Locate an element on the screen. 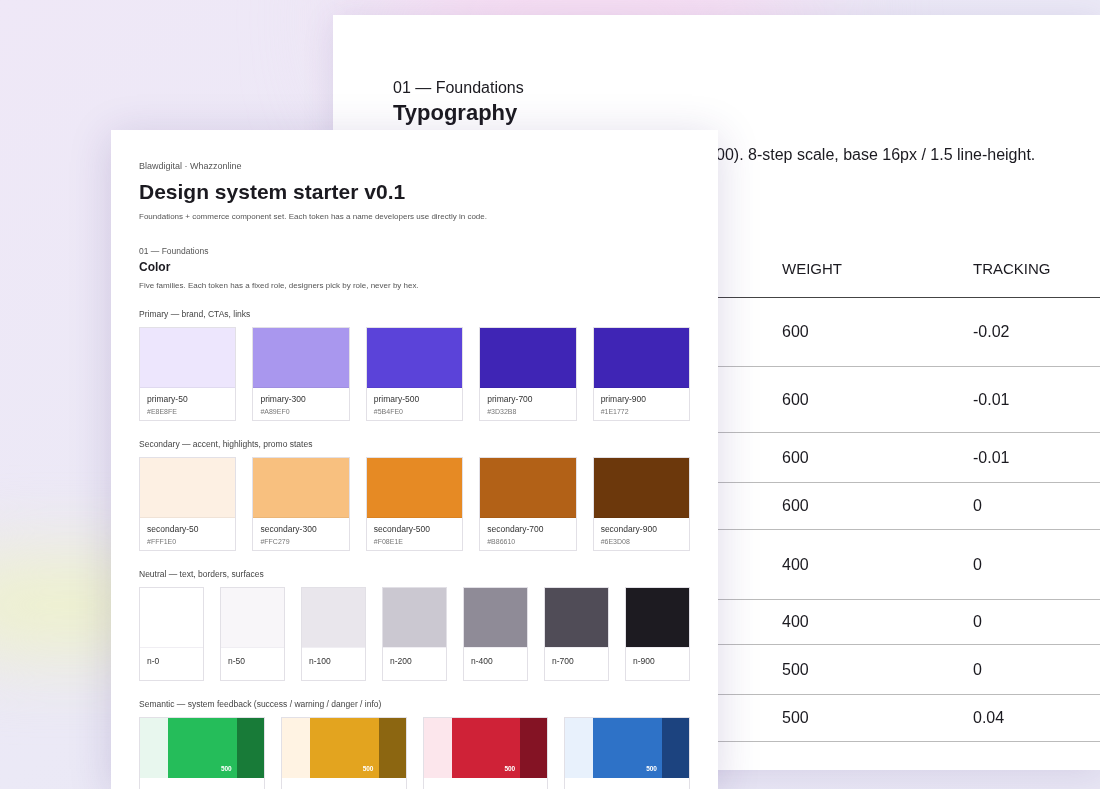  token-name: n-0 is located at coordinates (154, 661).